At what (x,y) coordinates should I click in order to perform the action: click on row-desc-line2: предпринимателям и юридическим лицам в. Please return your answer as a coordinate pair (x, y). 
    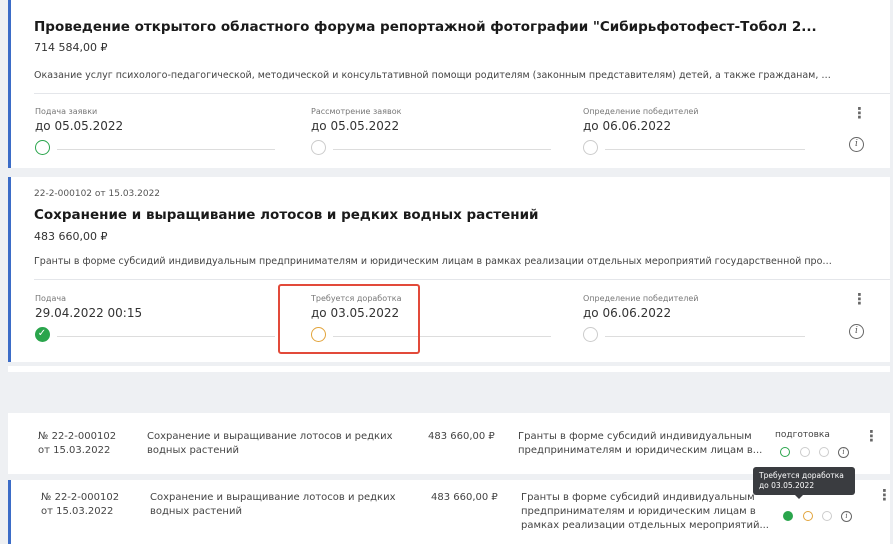
    Looking at the image, I should click on (638, 511).